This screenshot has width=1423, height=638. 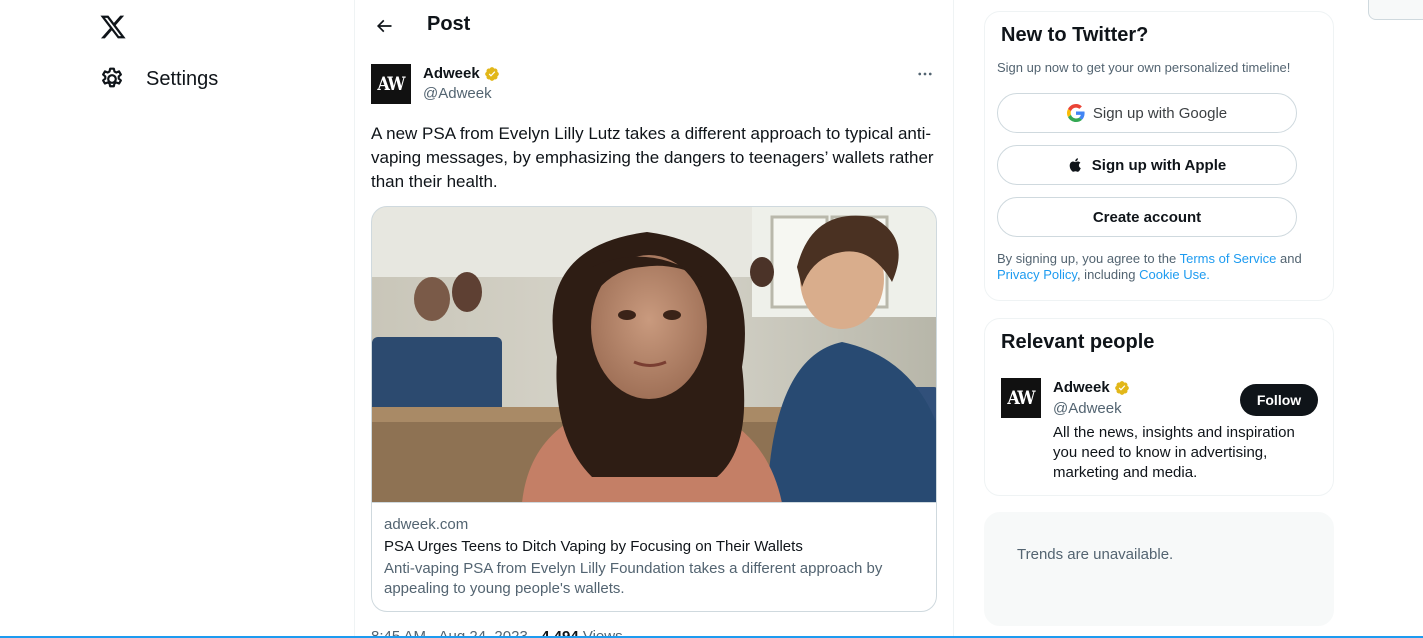 What do you see at coordinates (1095, 554) in the screenshot?
I see `trends-unavailable-message: Trends are unavailable.` at bounding box center [1095, 554].